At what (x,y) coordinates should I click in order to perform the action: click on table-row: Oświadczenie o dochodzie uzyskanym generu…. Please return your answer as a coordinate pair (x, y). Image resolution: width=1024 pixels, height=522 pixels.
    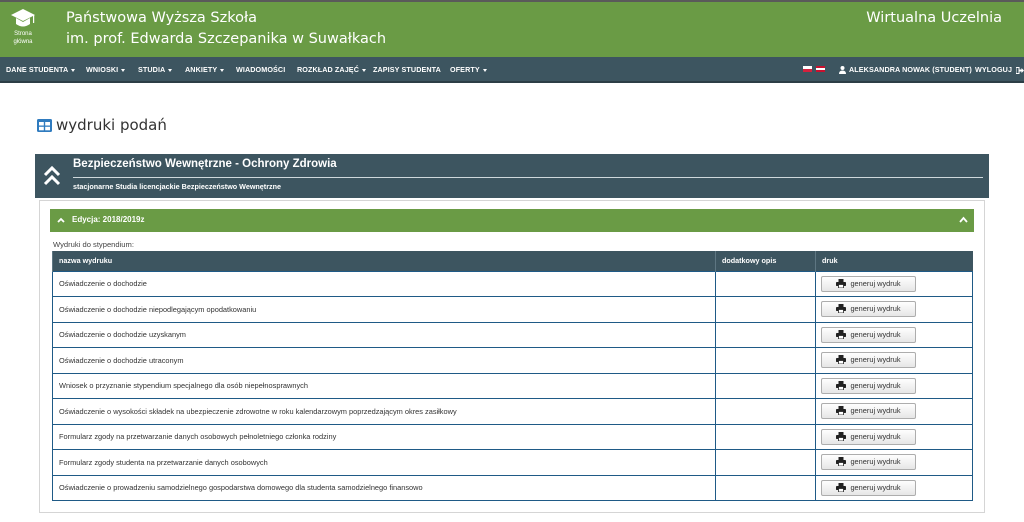
    Looking at the image, I should click on (512, 334).